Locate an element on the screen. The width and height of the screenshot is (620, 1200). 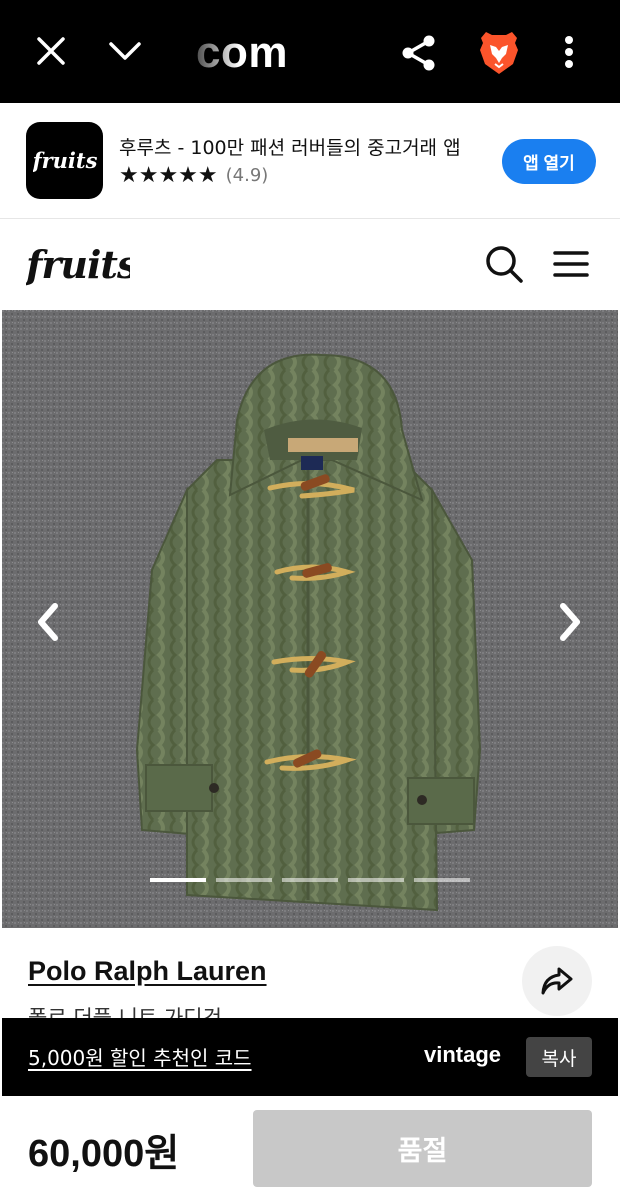
url-fade is located at coordinates (205, 50).